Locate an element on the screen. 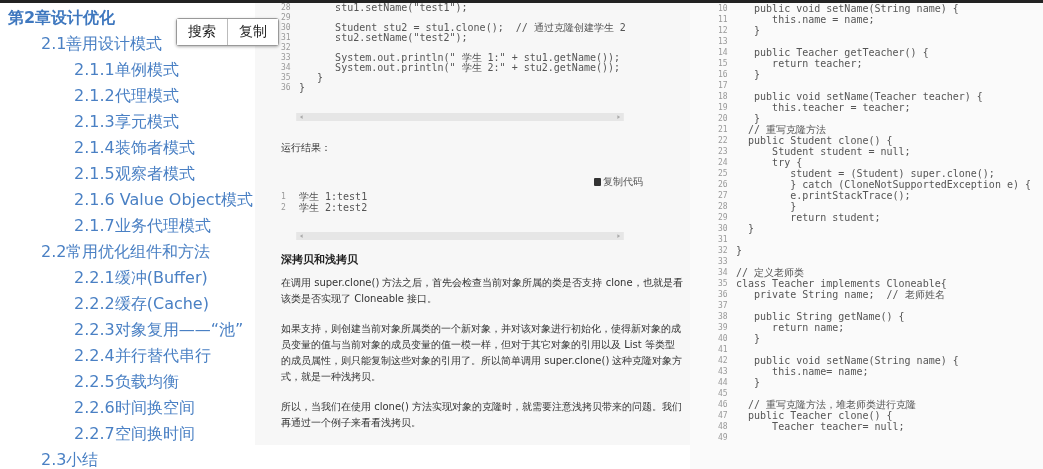 The height and width of the screenshot is (469, 1043). line-number: 43 is located at coordinates (723, 371).